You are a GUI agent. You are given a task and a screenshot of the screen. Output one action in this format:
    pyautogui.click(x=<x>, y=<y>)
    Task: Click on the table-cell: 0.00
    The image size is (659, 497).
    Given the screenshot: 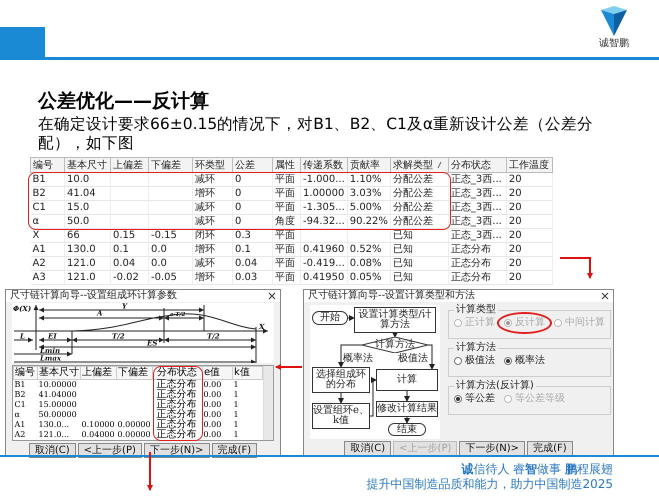 What is the action you would take?
    pyautogui.click(x=217, y=385)
    